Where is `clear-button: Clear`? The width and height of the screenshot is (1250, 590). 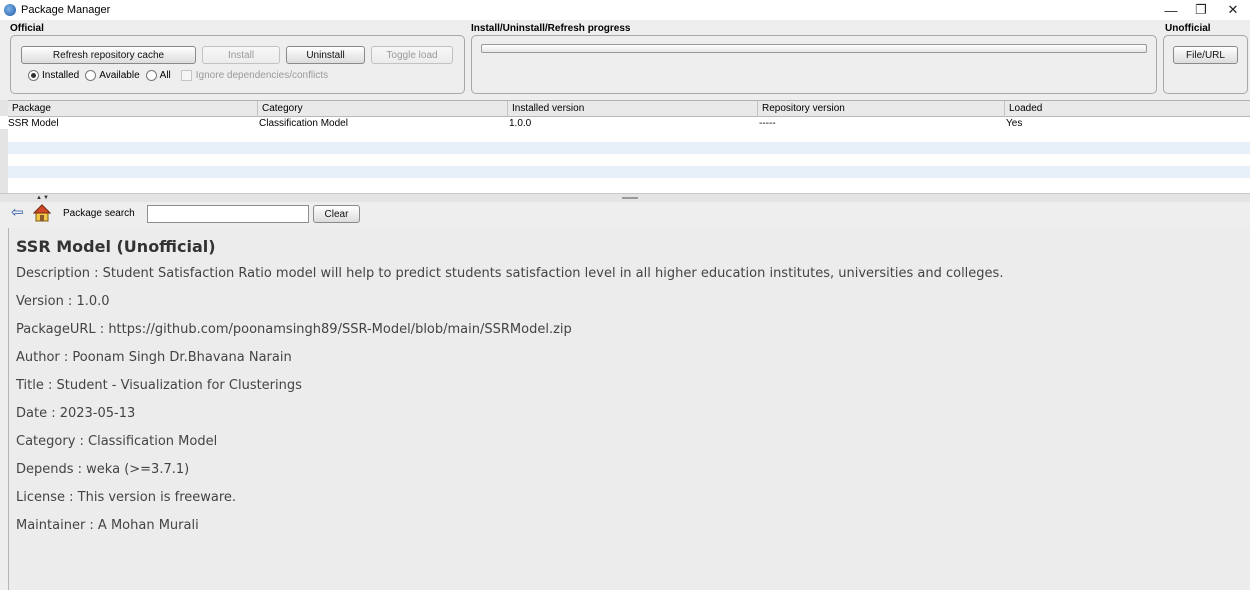 clear-button: Clear is located at coordinates (336, 214).